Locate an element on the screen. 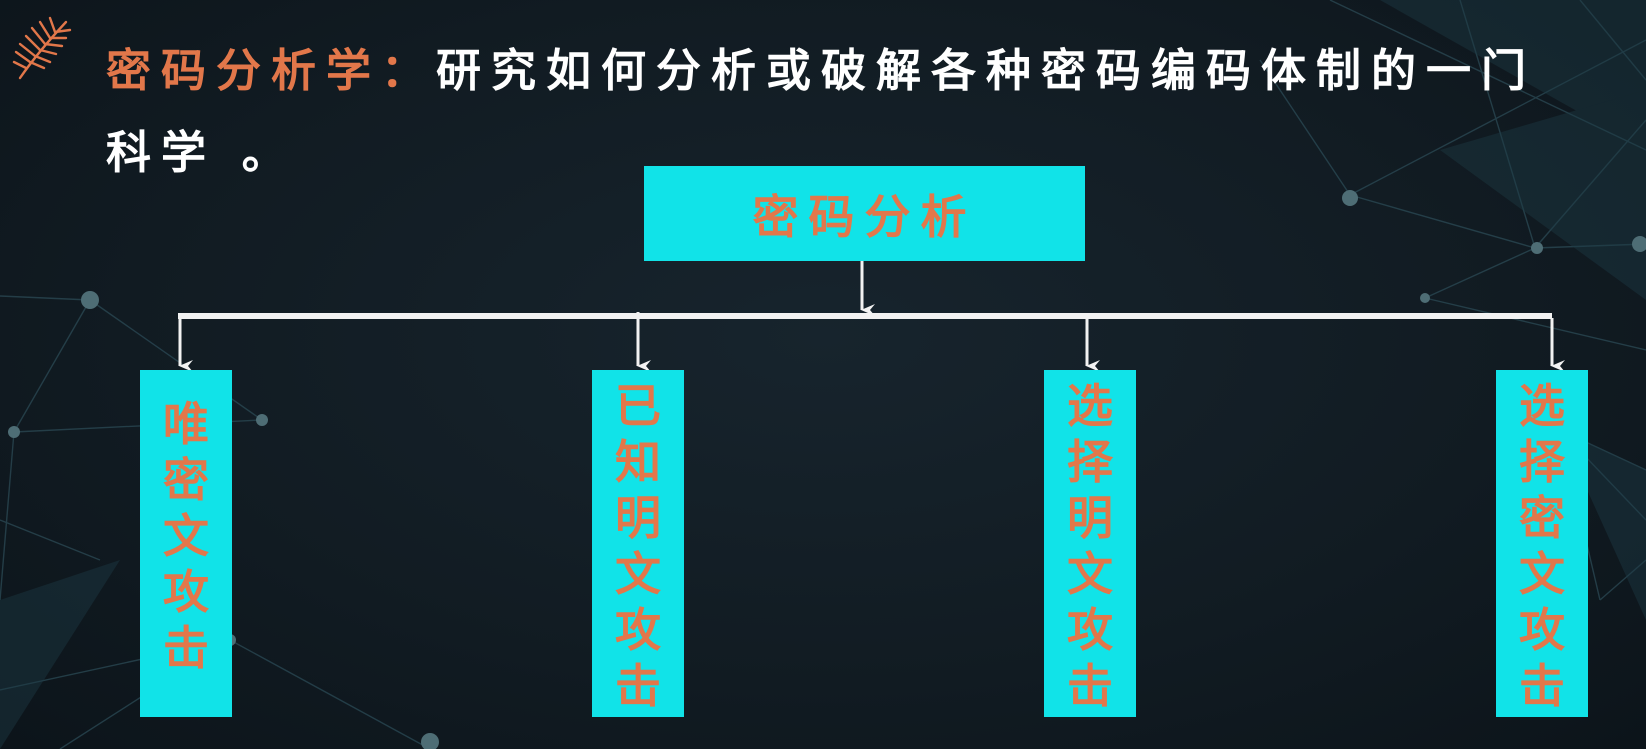  root-node-label: 密码分析 is located at coordinates (864, 216).